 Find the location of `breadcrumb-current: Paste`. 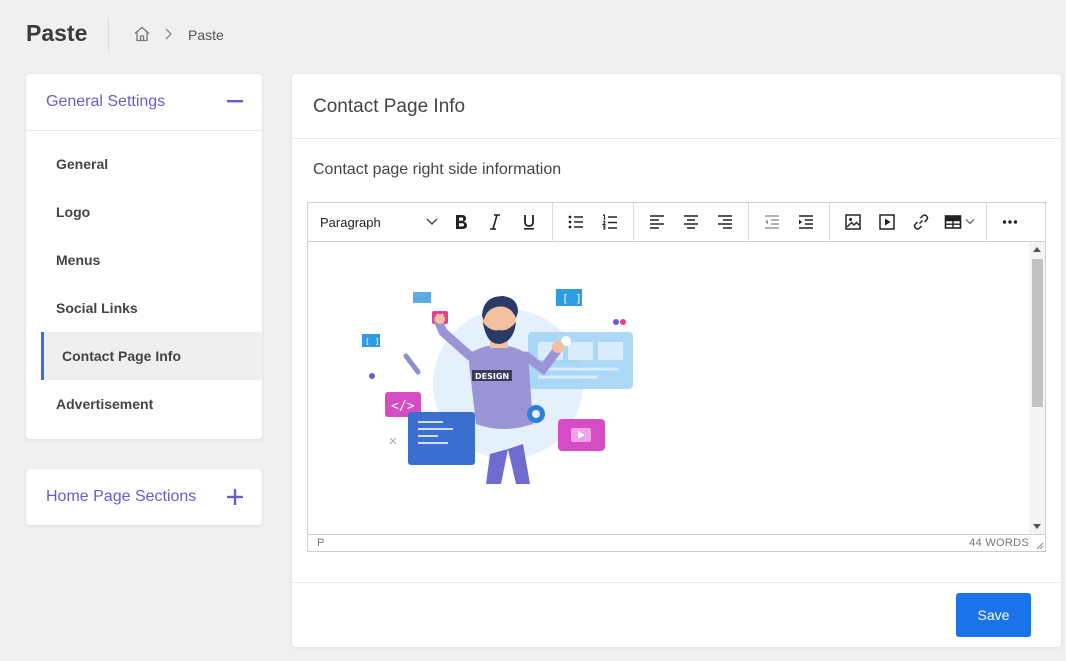

breadcrumb-current: Paste is located at coordinates (206, 35).